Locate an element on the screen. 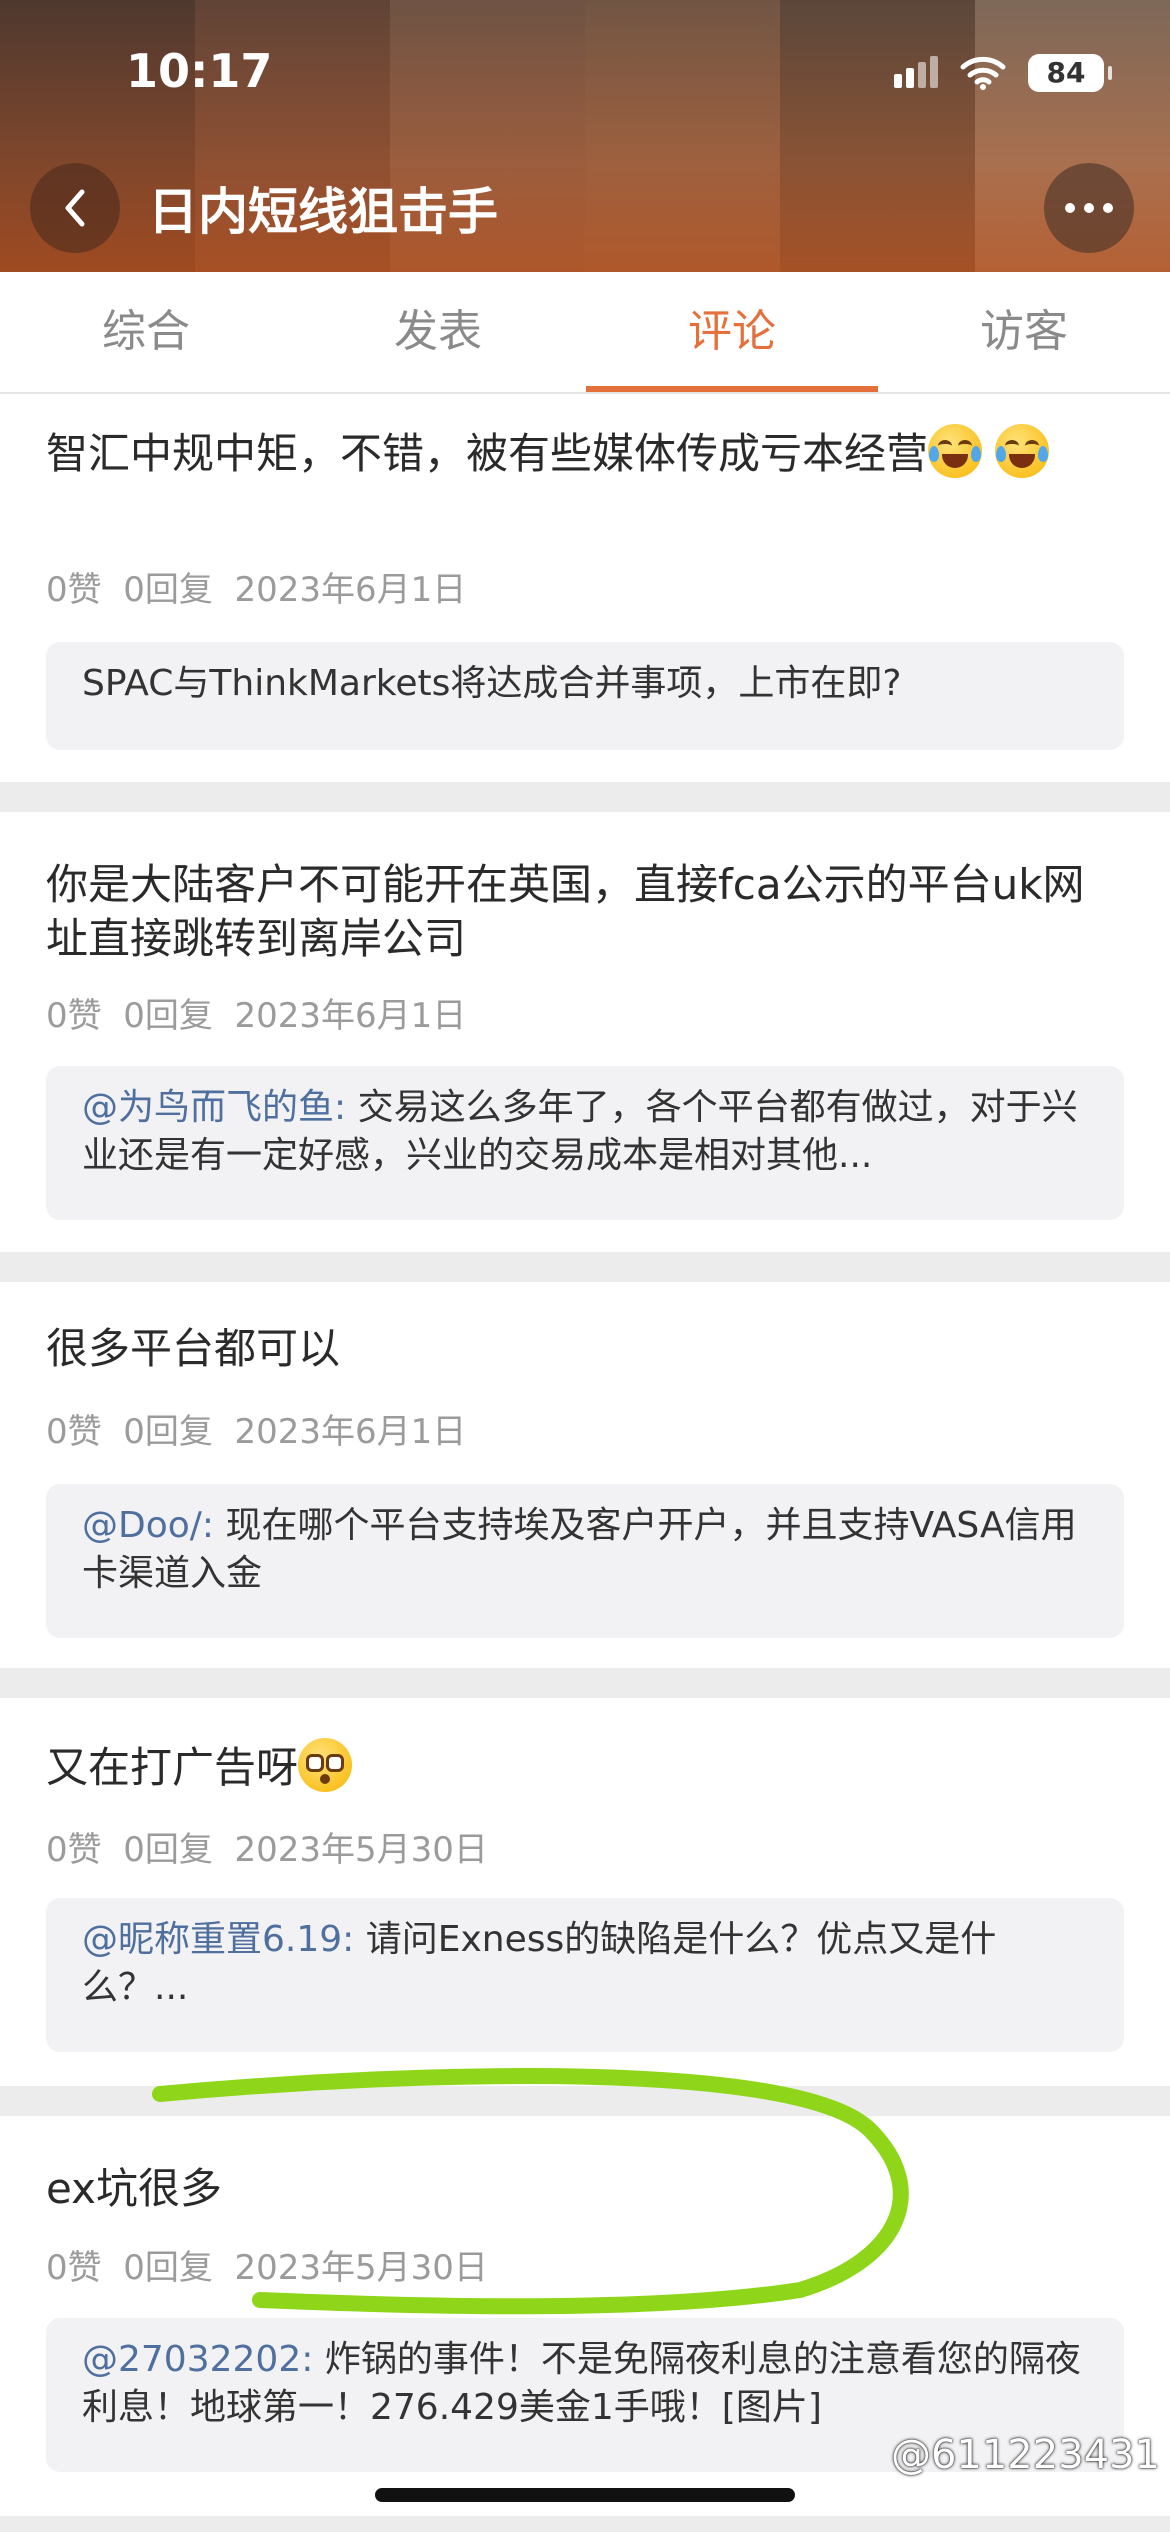  tab-bar: 综合 发表 评论 访客 is located at coordinates (585, 333).